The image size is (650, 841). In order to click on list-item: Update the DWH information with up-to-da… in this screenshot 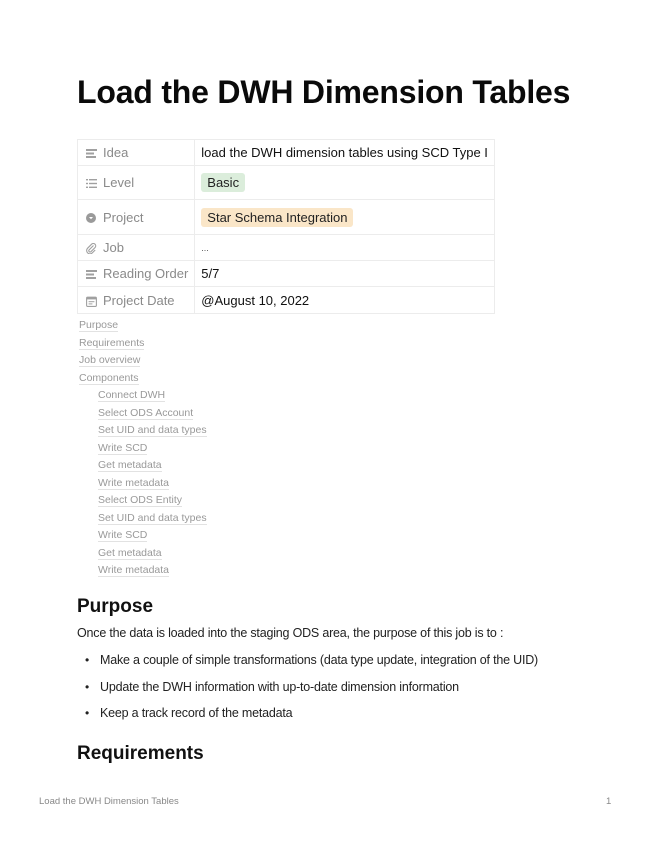, I will do `click(307, 691)`.